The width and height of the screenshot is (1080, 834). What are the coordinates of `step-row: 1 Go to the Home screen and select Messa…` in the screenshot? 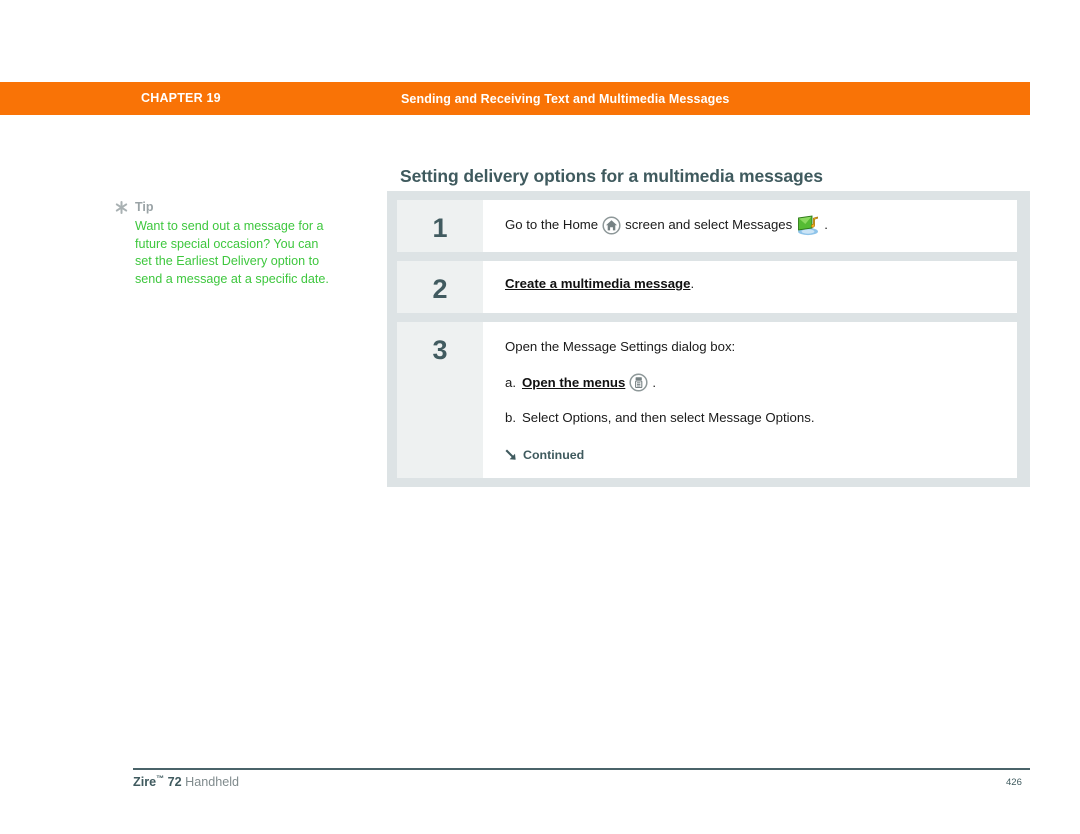 It's located at (707, 226).